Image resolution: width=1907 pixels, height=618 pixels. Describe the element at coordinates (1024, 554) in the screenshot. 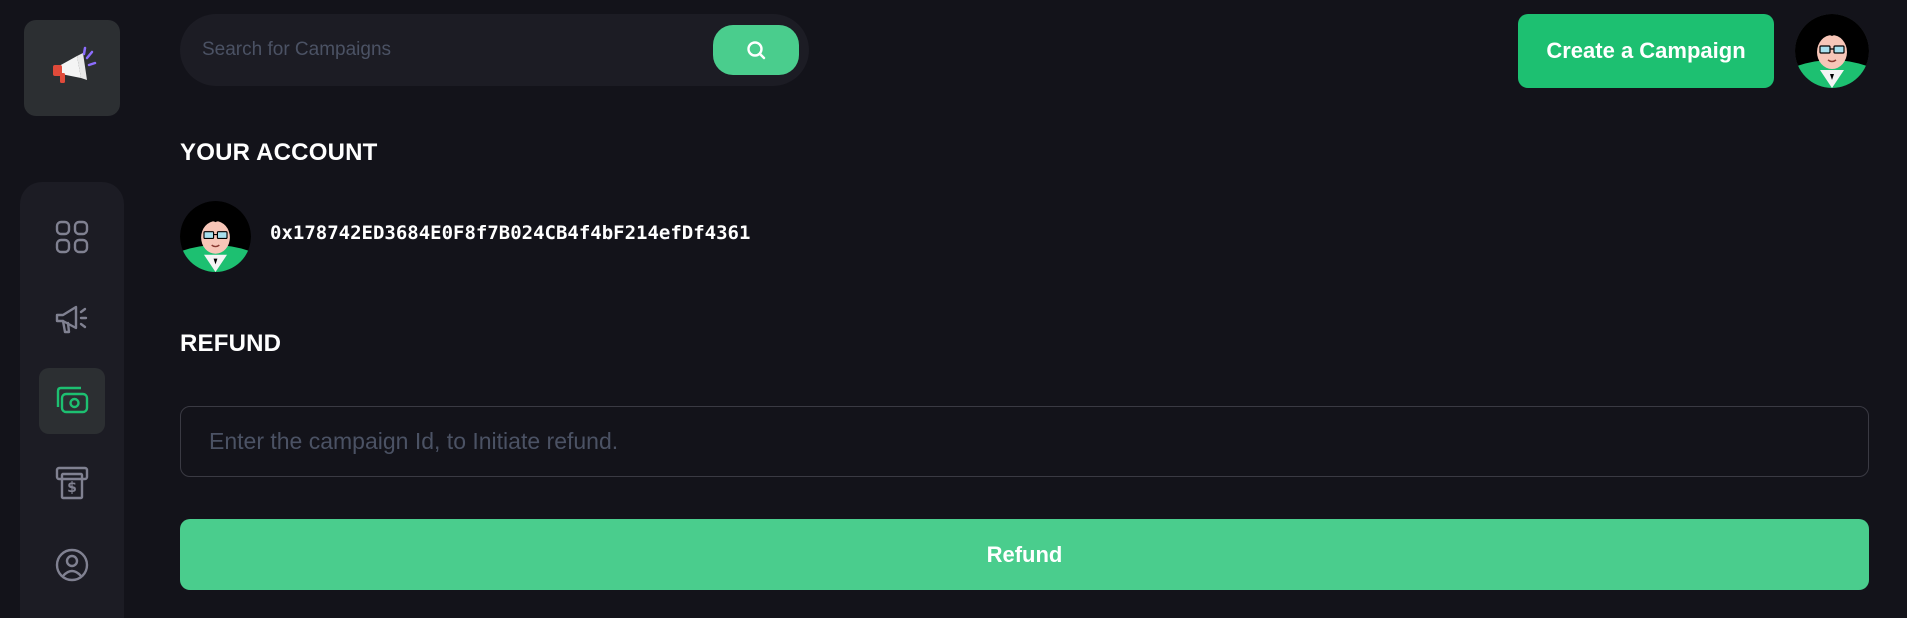

I see `refund-button: Refund` at that location.